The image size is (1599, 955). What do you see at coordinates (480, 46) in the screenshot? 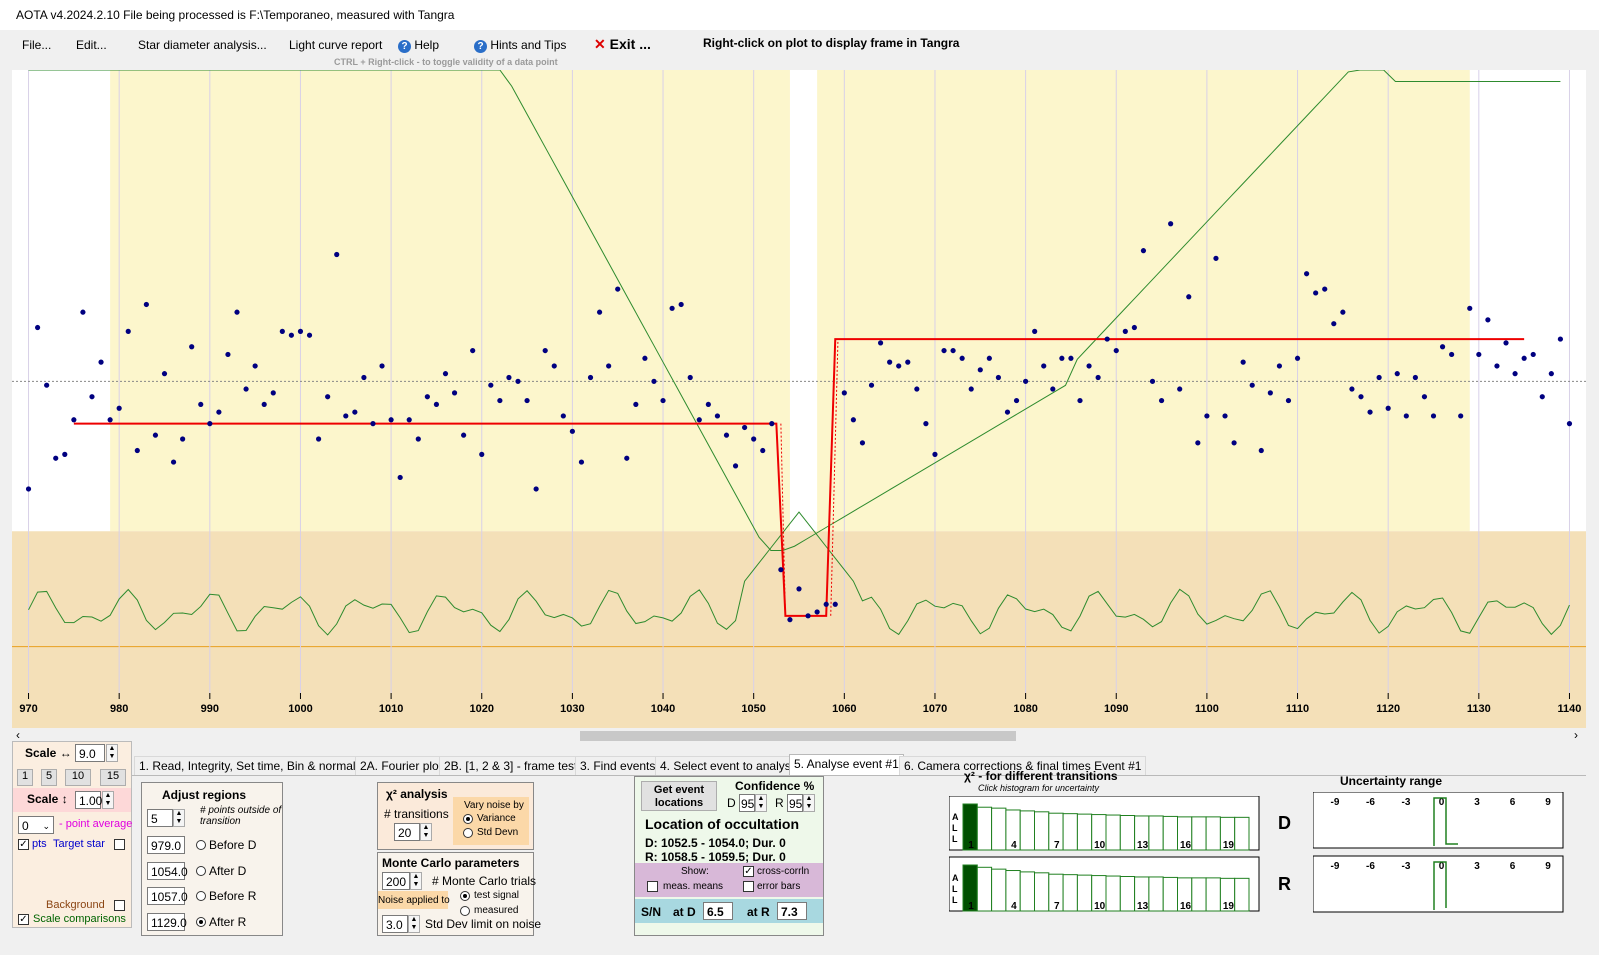
I see `help-icon: ?` at bounding box center [480, 46].